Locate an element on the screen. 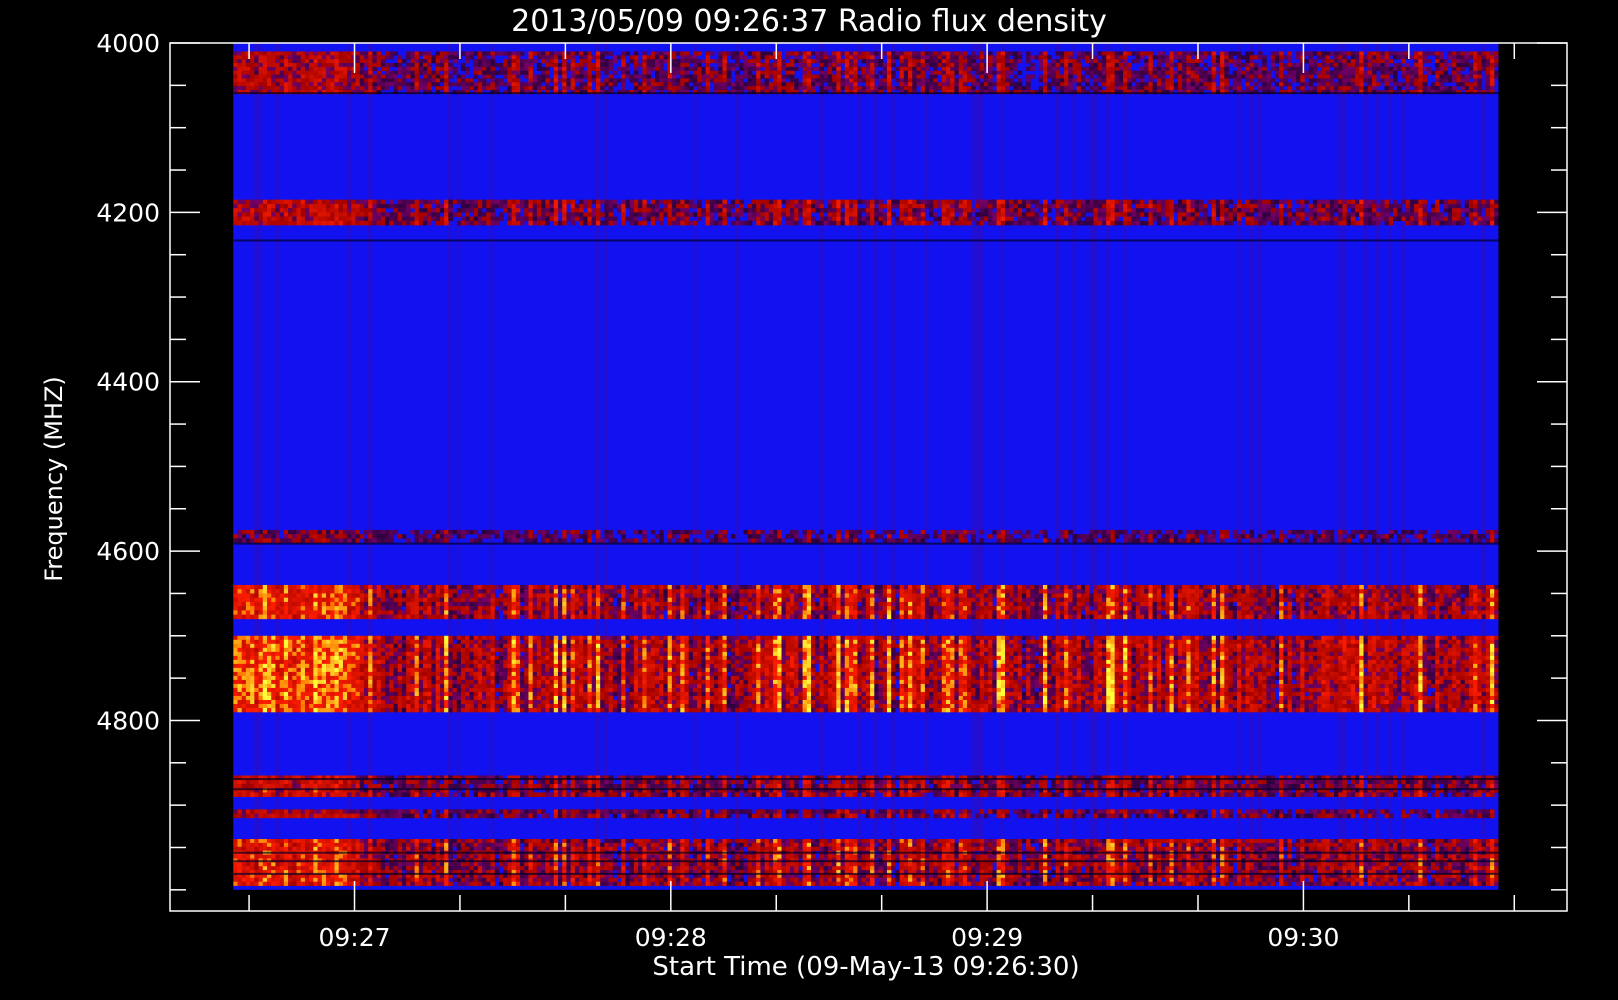 This screenshot has width=1618, height=1000. chart-title: 2013/05/09 09:26:37 Radio flux density is located at coordinates (809, 21).